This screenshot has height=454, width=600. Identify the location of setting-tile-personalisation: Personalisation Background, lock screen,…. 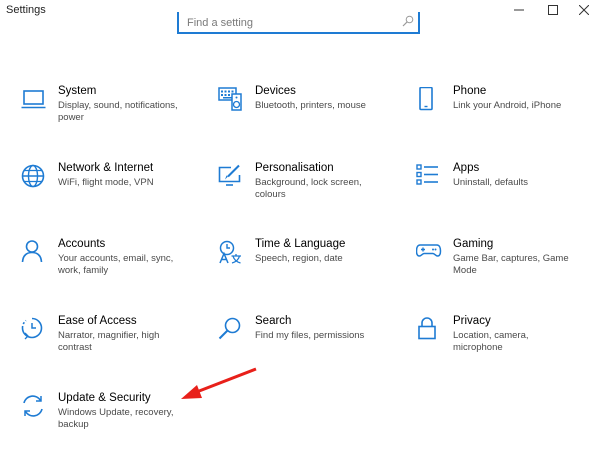
(308, 193).